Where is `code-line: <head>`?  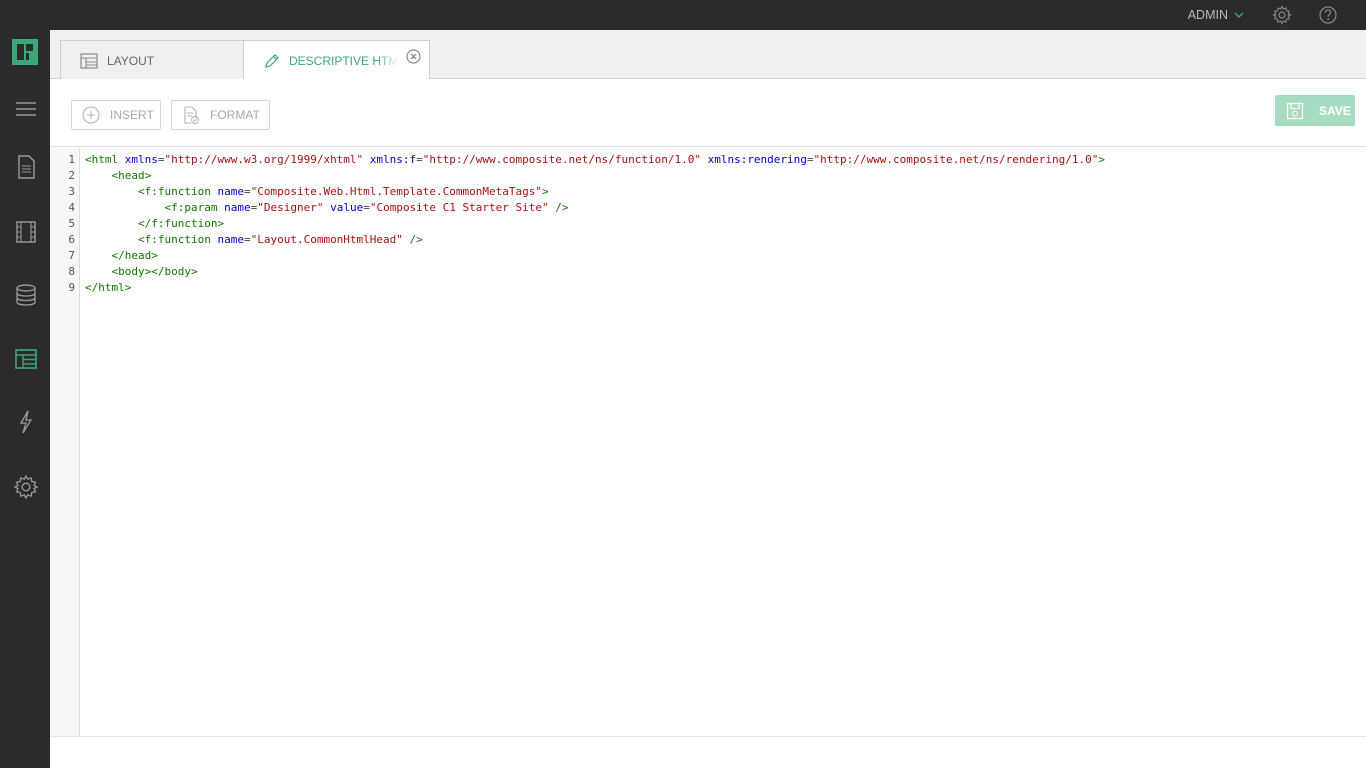 code-line: <head> is located at coordinates (595, 176).